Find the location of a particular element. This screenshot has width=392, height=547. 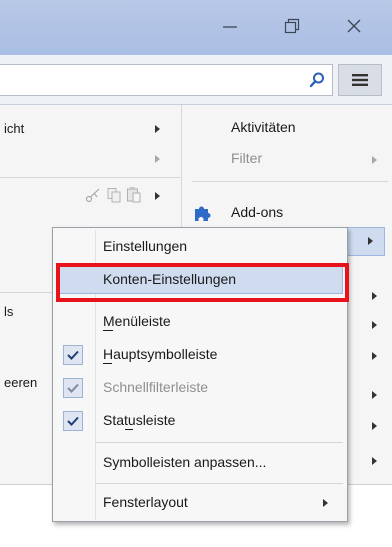

title-bar is located at coordinates (196, 27).